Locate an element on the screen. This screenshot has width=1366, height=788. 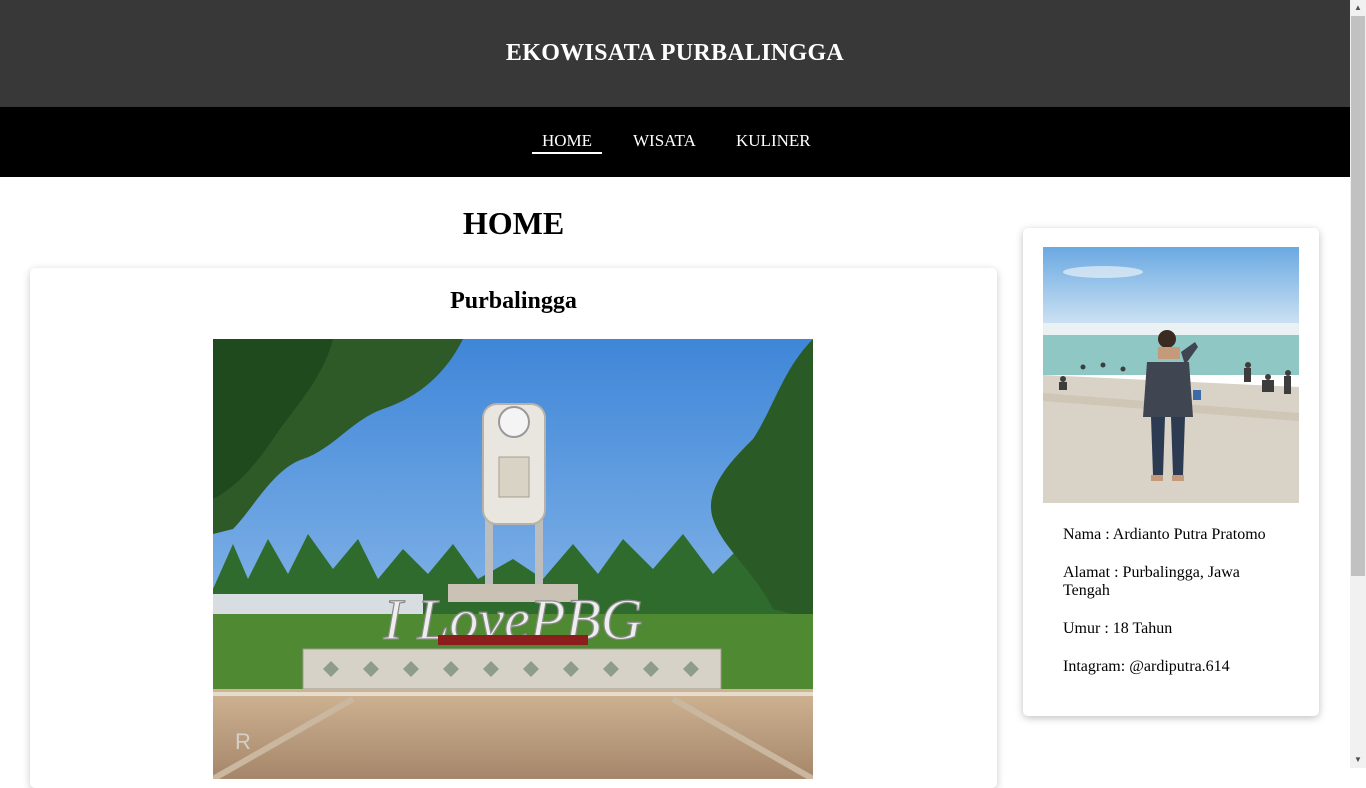
site-title: EKOWISATA PURBALINGGA is located at coordinates (675, 53).